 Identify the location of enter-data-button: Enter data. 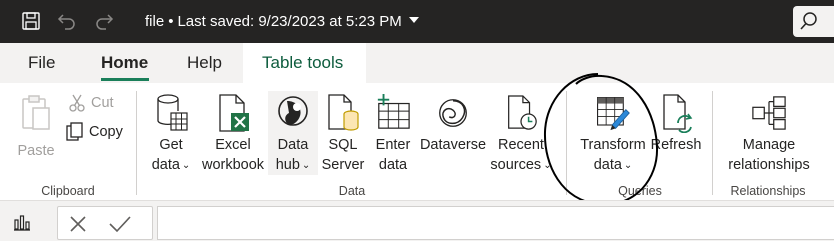
(393, 134).